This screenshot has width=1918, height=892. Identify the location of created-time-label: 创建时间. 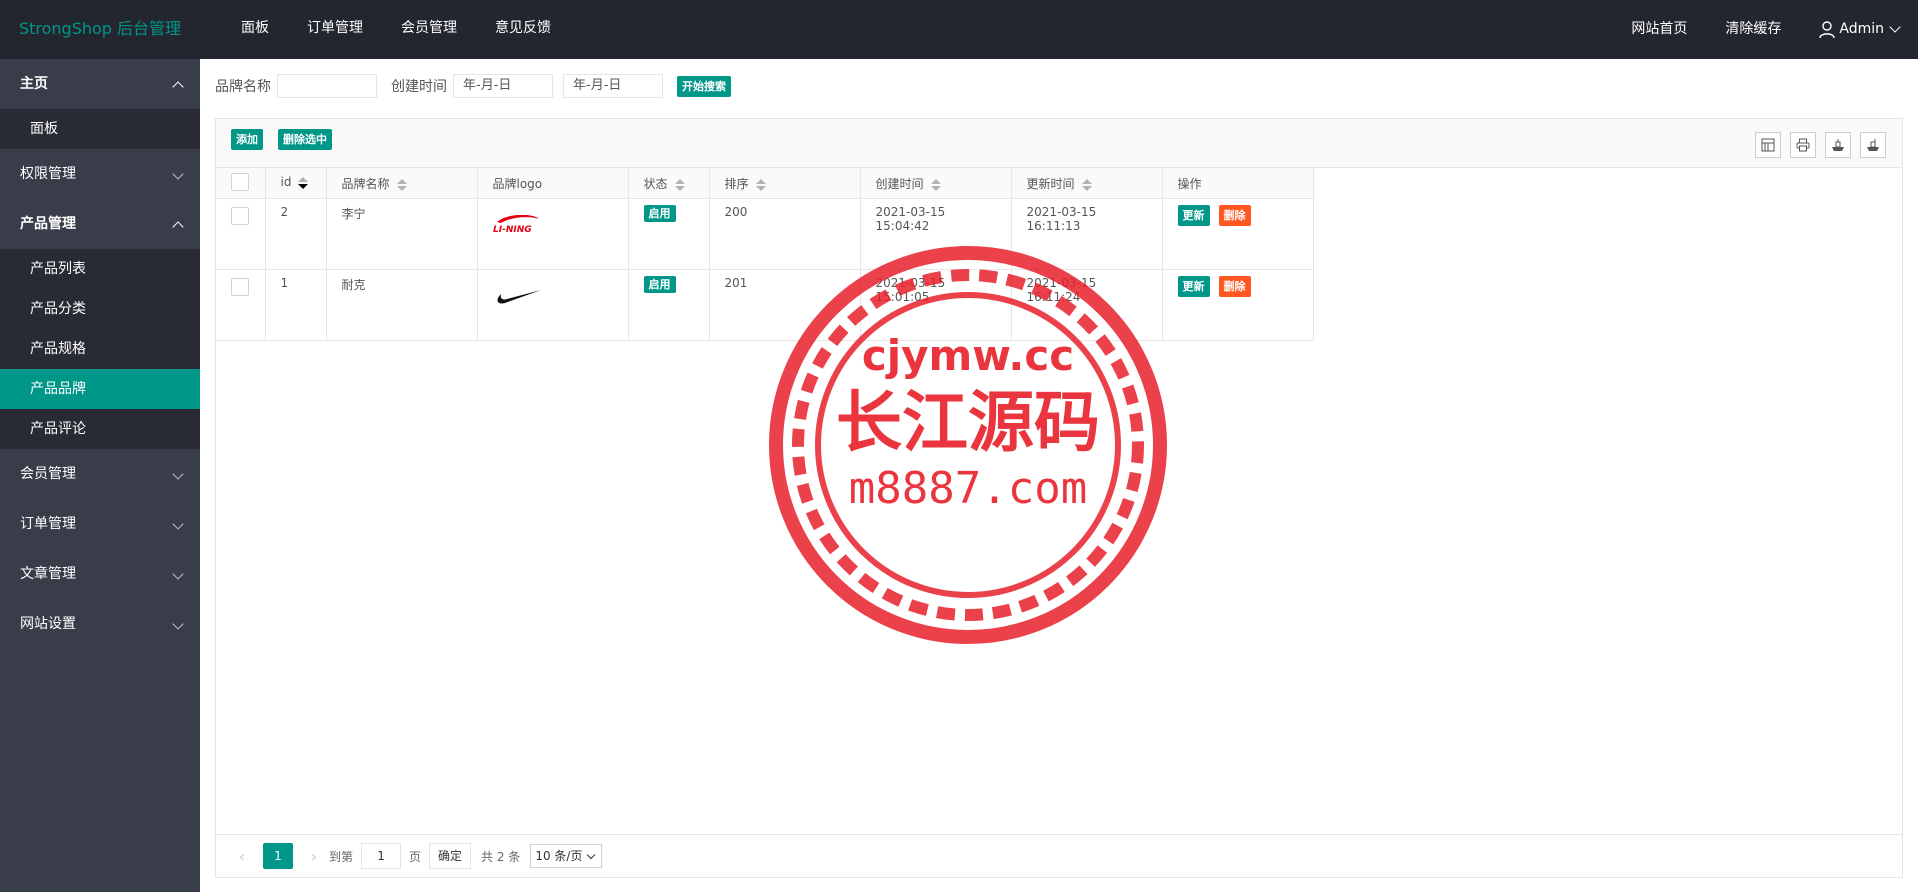
(419, 87).